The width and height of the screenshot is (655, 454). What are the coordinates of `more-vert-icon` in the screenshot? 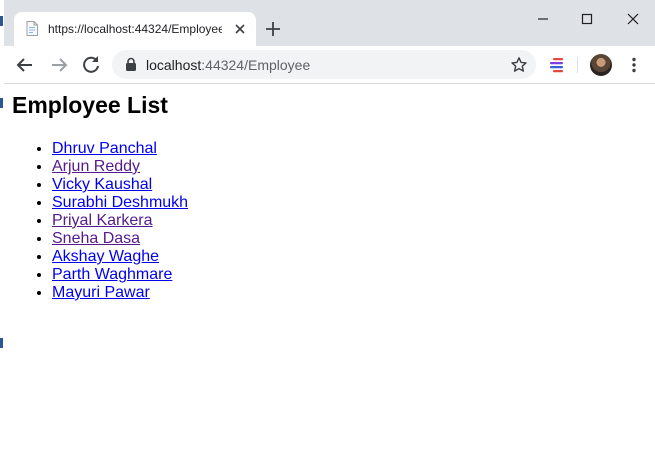 It's located at (634, 65).